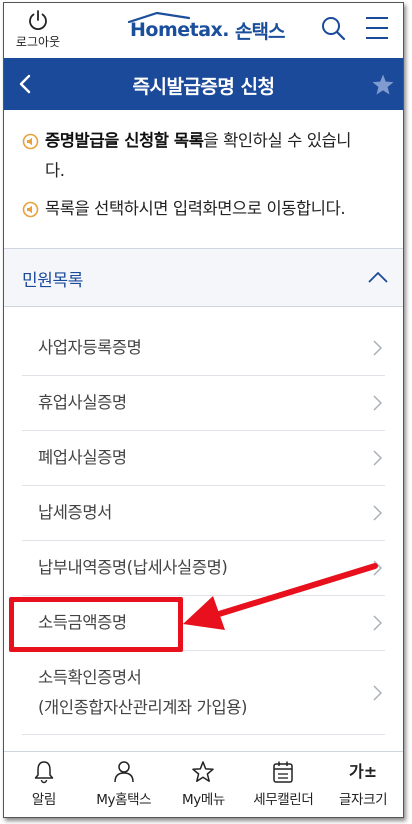 The height and width of the screenshot is (824, 412). I want to click on list-item-label: 소득확인증명서 (개인종합자산관리계좌 가입용), so click(134, 693).